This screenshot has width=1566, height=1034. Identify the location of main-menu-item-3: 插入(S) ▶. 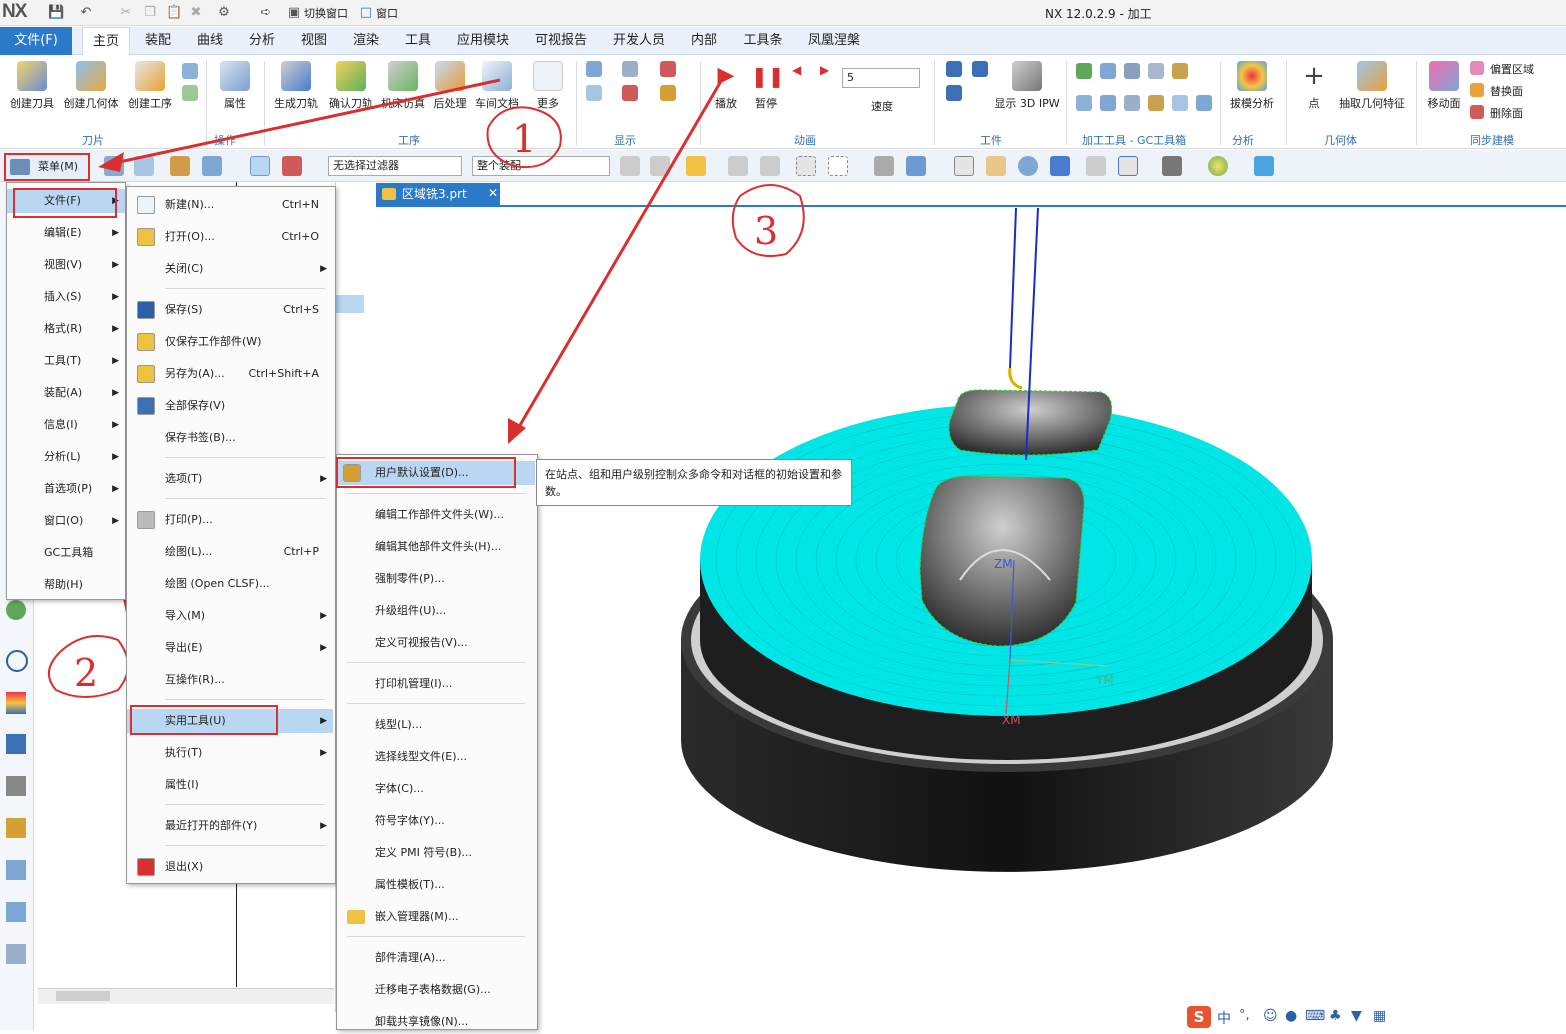
(66, 297).